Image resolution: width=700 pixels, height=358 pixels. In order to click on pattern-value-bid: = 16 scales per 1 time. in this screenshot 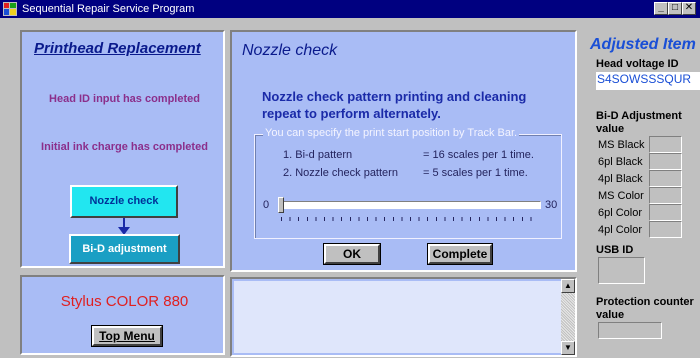, I will do `click(478, 155)`.